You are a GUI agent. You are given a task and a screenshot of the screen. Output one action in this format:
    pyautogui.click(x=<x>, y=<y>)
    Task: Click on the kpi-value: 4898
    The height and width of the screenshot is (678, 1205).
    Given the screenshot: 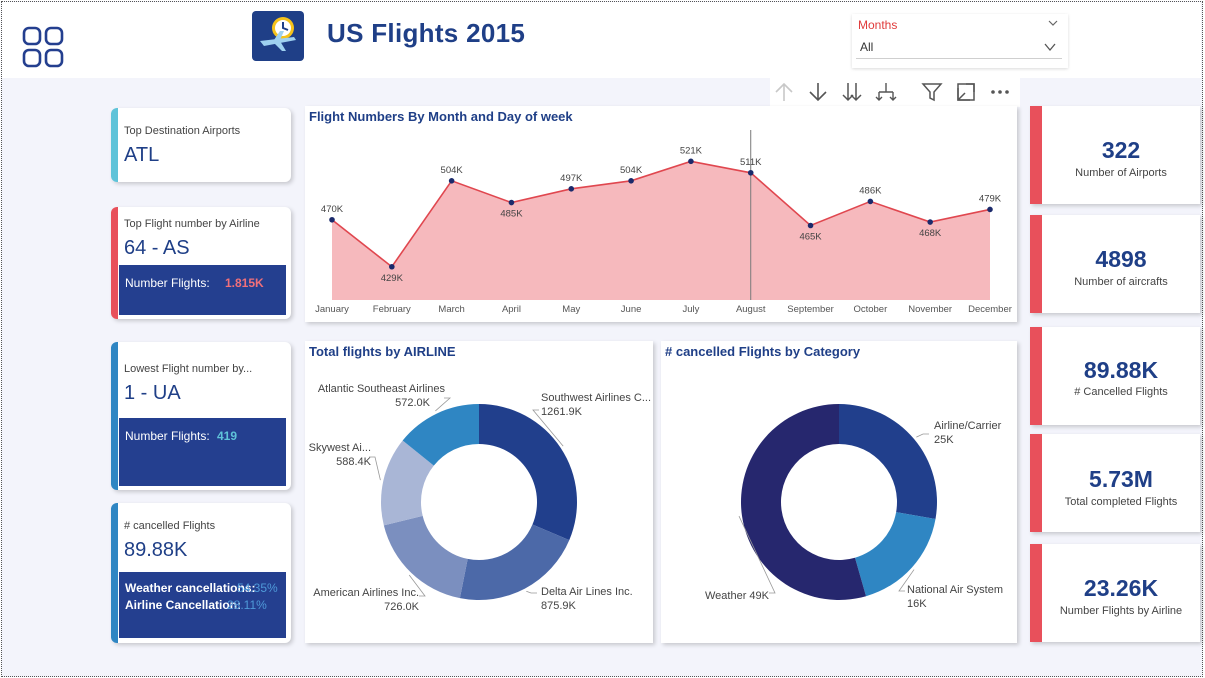 What is the action you would take?
    pyautogui.click(x=1121, y=259)
    